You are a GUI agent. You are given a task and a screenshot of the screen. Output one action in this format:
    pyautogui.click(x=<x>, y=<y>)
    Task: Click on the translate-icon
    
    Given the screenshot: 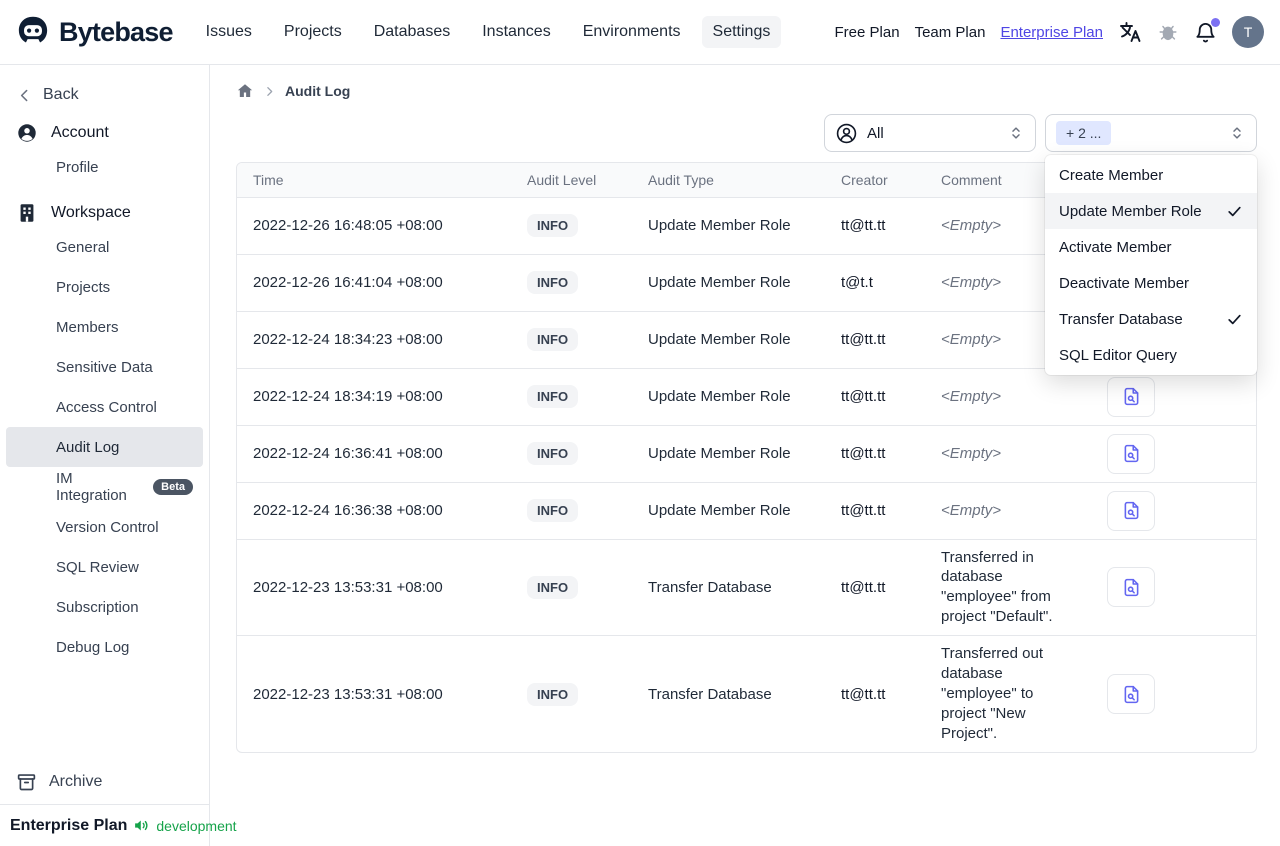 What is the action you would take?
    pyautogui.click(x=1130, y=32)
    